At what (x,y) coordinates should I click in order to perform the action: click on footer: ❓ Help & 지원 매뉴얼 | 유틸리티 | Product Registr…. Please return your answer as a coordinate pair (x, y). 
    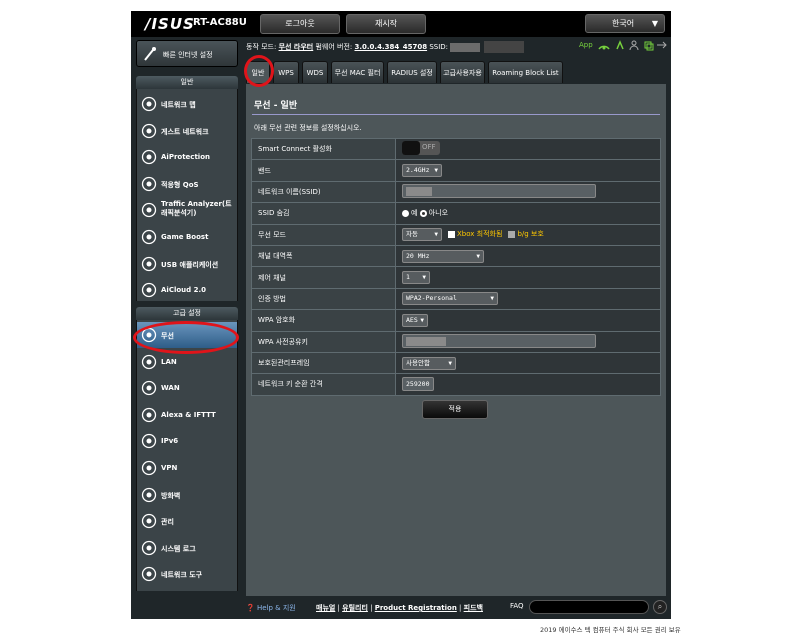
    Looking at the image, I should click on (458, 609).